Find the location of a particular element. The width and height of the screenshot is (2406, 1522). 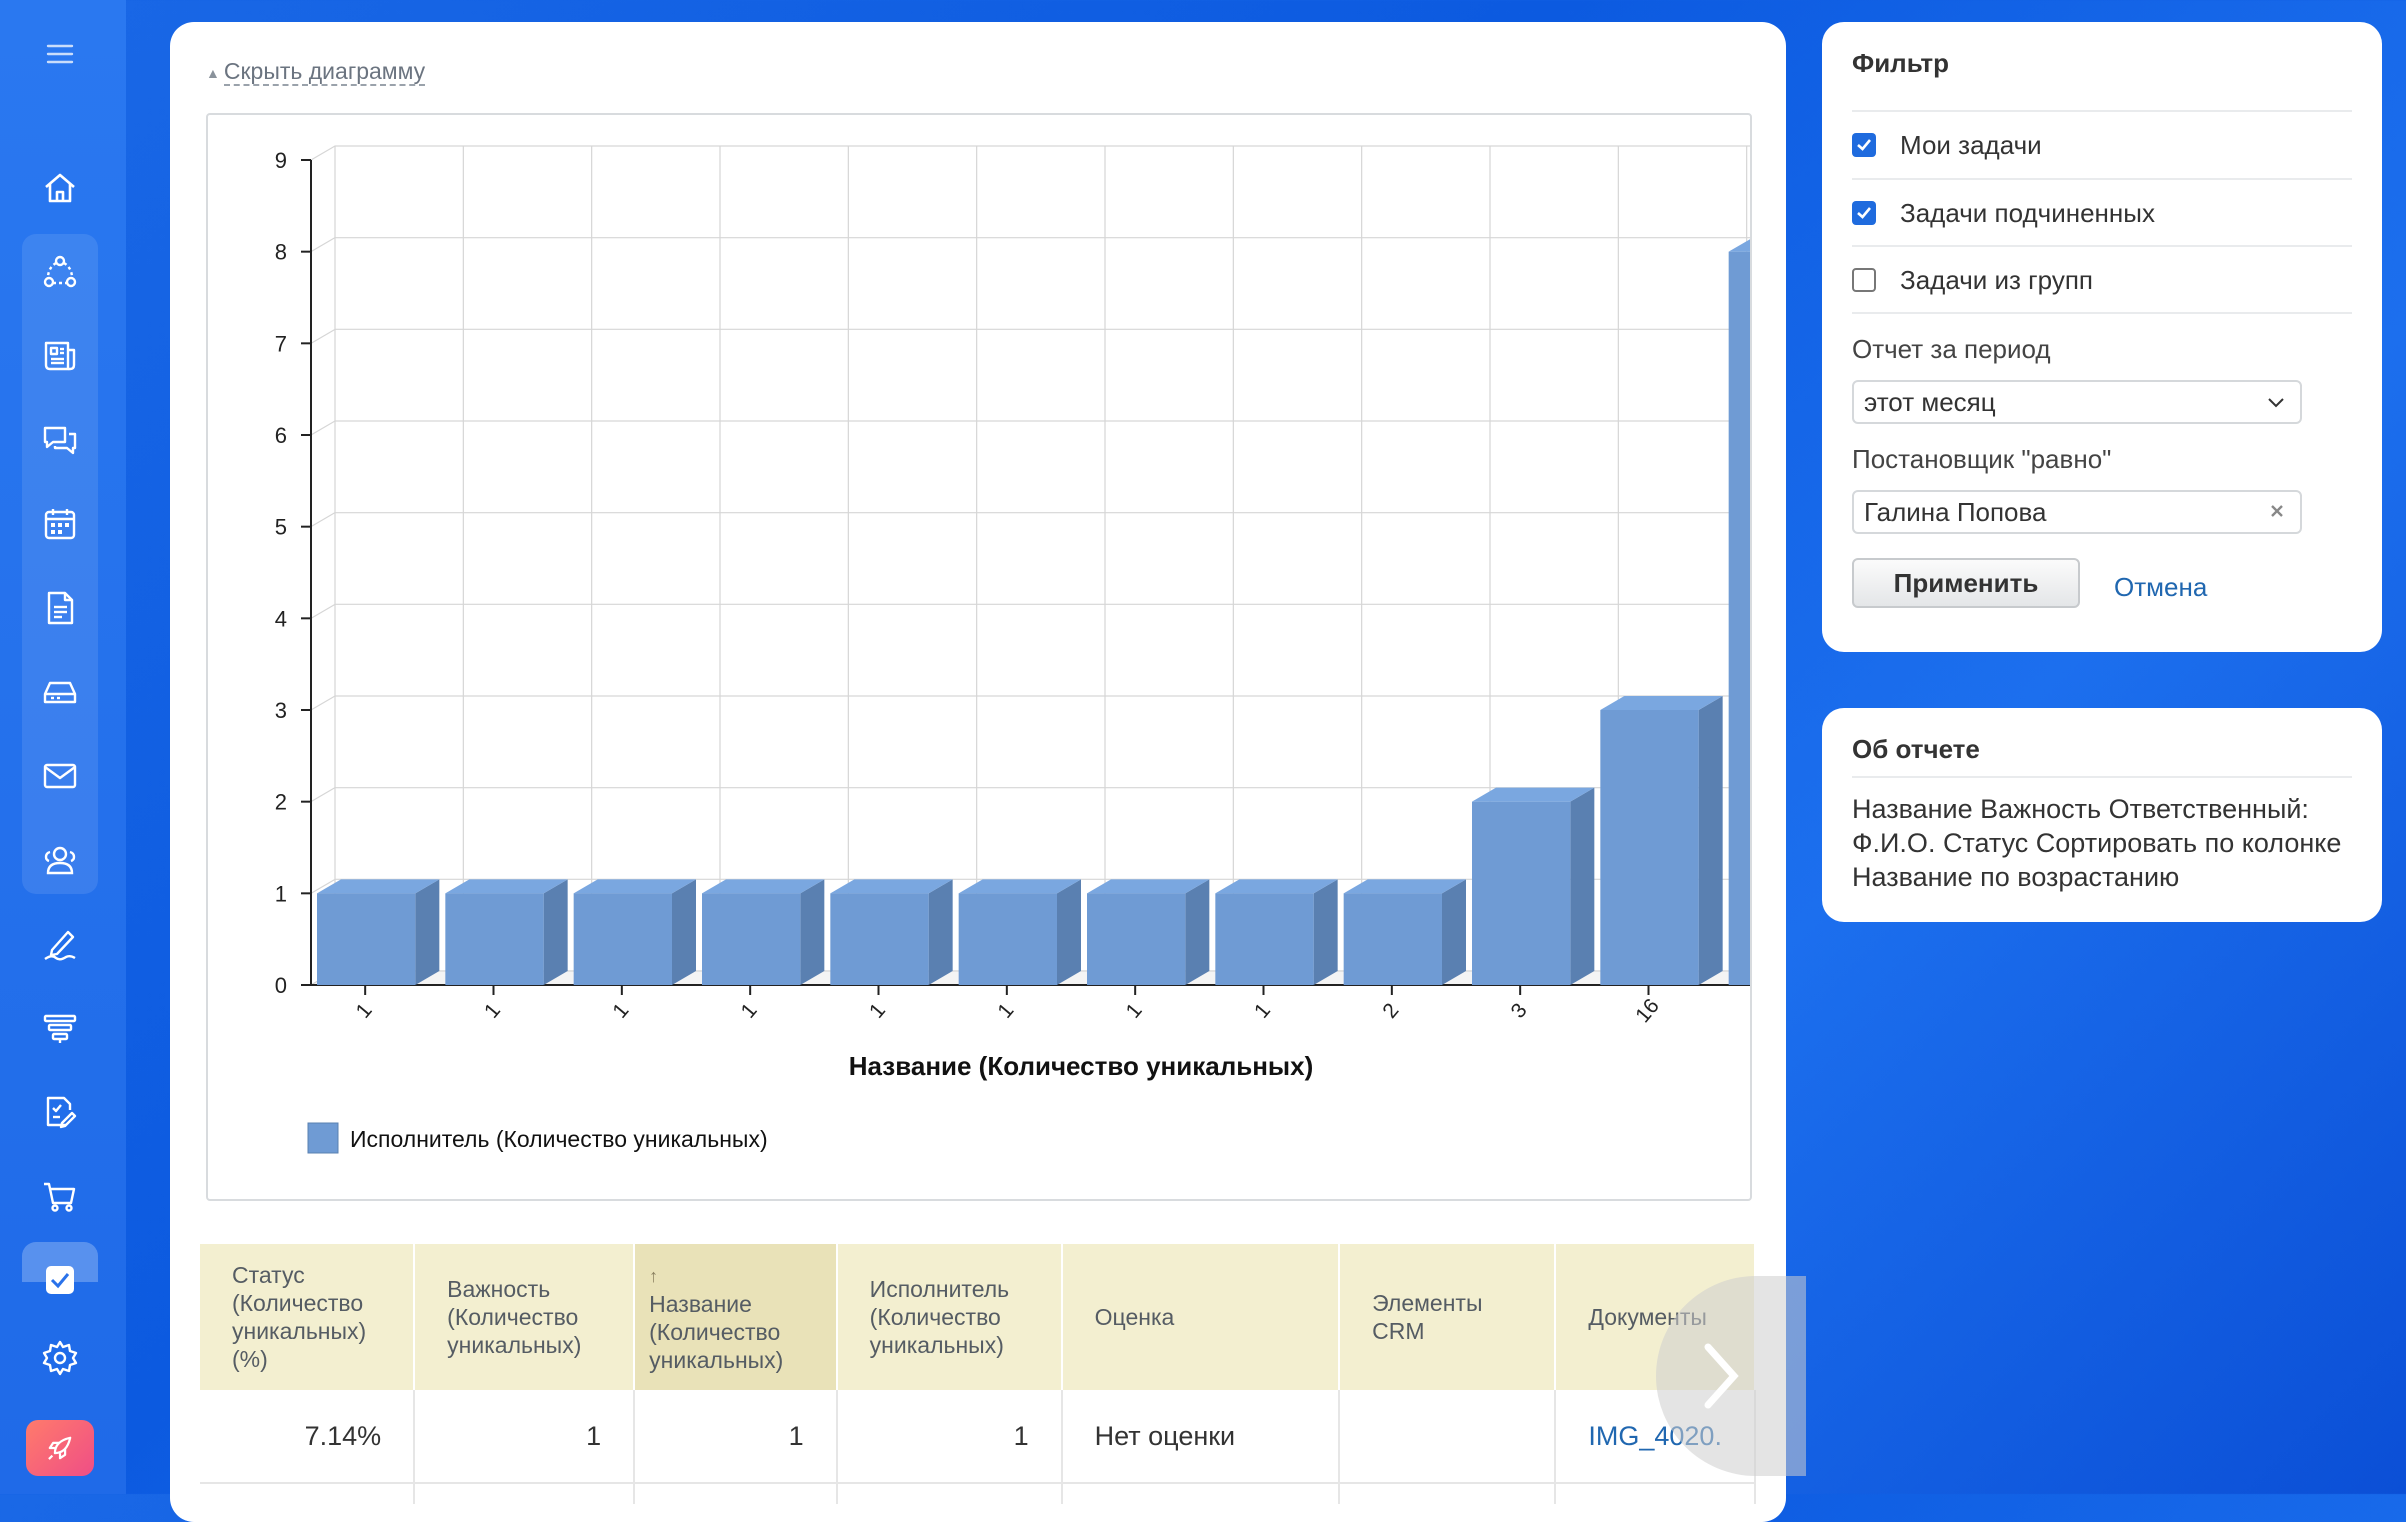

cell-assignee: 1 is located at coordinates (949, 1437).